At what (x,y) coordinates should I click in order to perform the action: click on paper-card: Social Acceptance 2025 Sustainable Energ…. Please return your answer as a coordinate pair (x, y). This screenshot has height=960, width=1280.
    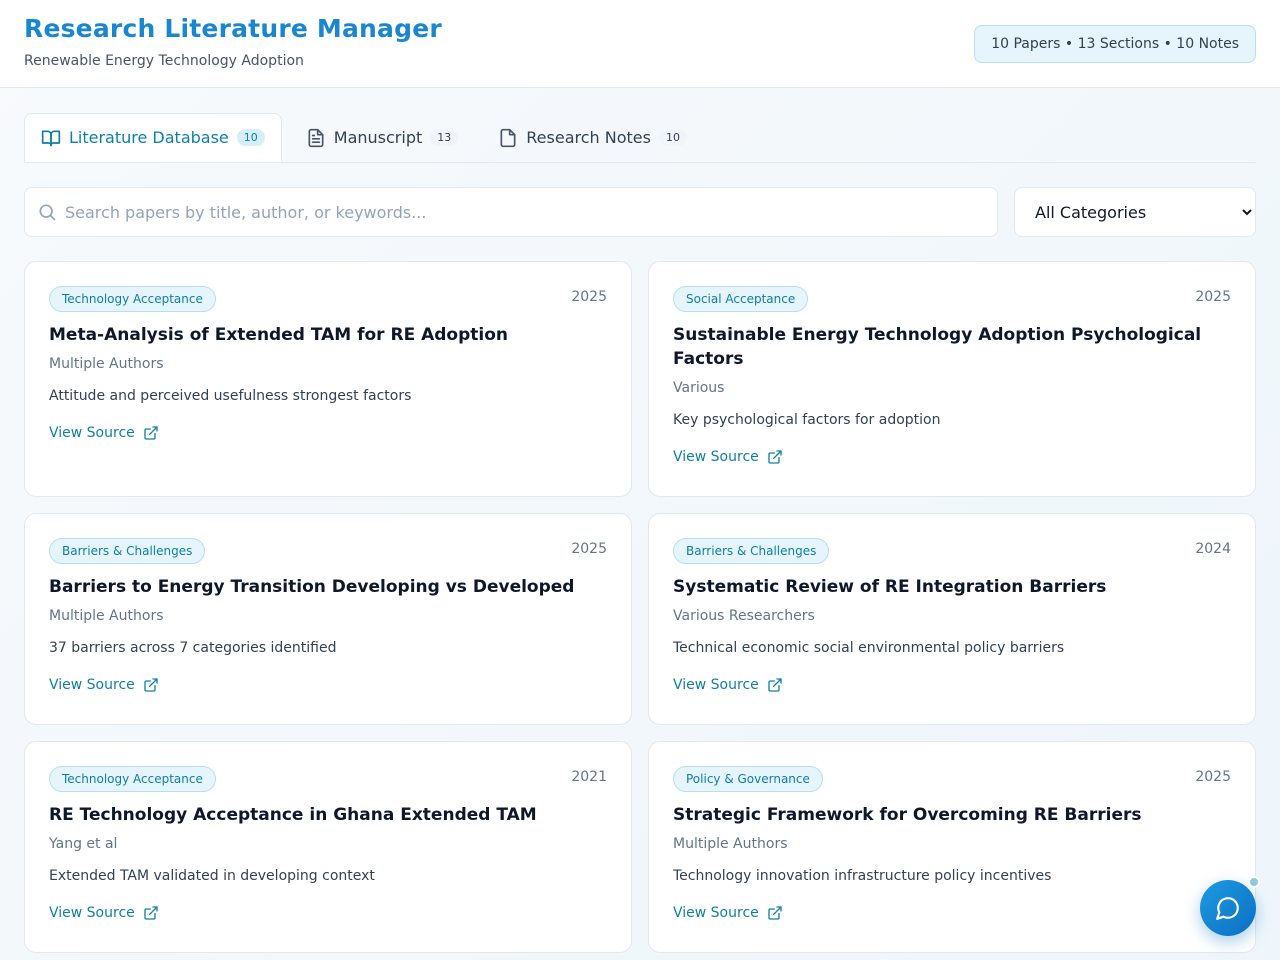
    Looking at the image, I should click on (952, 379).